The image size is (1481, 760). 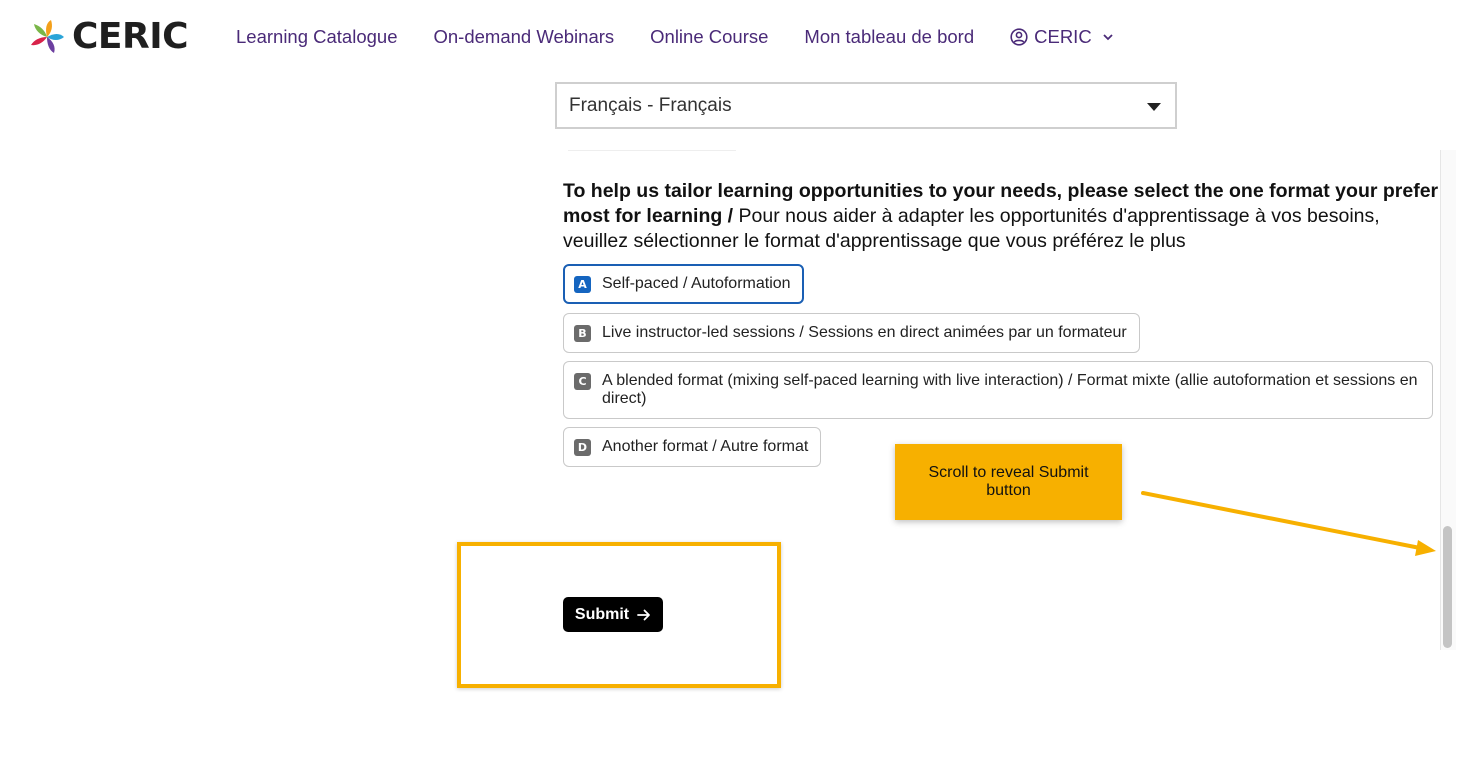 I want to click on account-label: CERIC, so click(x=1063, y=36).